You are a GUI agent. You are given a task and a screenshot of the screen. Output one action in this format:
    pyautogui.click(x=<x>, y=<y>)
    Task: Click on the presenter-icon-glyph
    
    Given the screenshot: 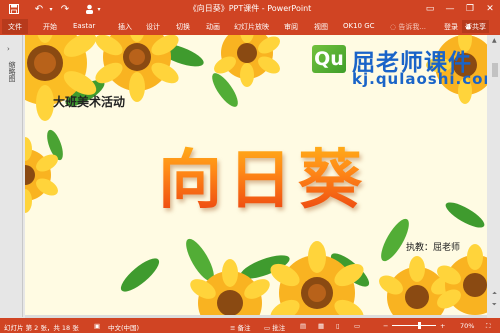 What is the action you would take?
    pyautogui.click(x=89, y=9)
    